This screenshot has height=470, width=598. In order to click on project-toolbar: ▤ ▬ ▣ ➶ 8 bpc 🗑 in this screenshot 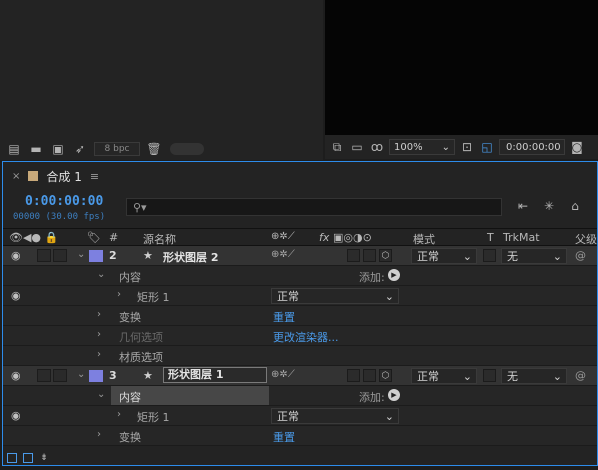, I will do `click(161, 149)`.